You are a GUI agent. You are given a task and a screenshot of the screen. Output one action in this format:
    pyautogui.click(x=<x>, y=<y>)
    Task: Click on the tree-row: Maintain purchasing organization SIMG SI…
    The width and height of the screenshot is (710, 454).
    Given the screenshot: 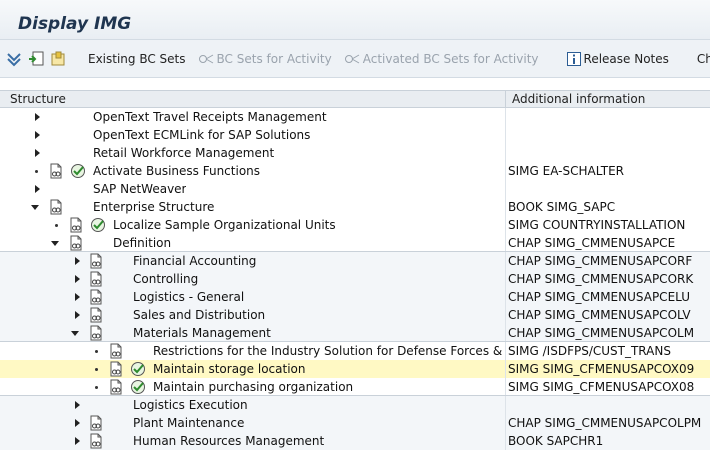 What is the action you would take?
    pyautogui.click(x=355, y=387)
    